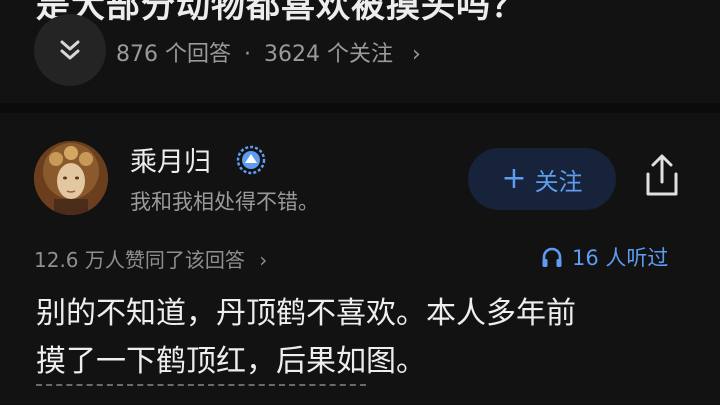 This screenshot has height=405, width=720. I want to click on agree-count: 12.6 万人赞同了该回答 ›, so click(150, 258).